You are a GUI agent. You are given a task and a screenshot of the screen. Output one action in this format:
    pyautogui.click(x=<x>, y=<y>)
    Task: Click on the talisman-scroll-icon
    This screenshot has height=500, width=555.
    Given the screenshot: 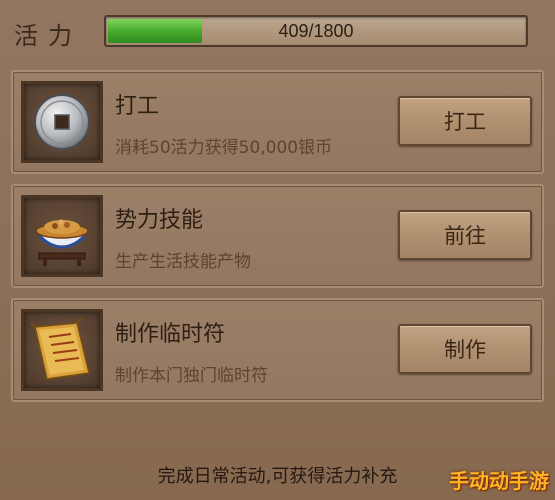 What is the action you would take?
    pyautogui.click(x=60, y=348)
    